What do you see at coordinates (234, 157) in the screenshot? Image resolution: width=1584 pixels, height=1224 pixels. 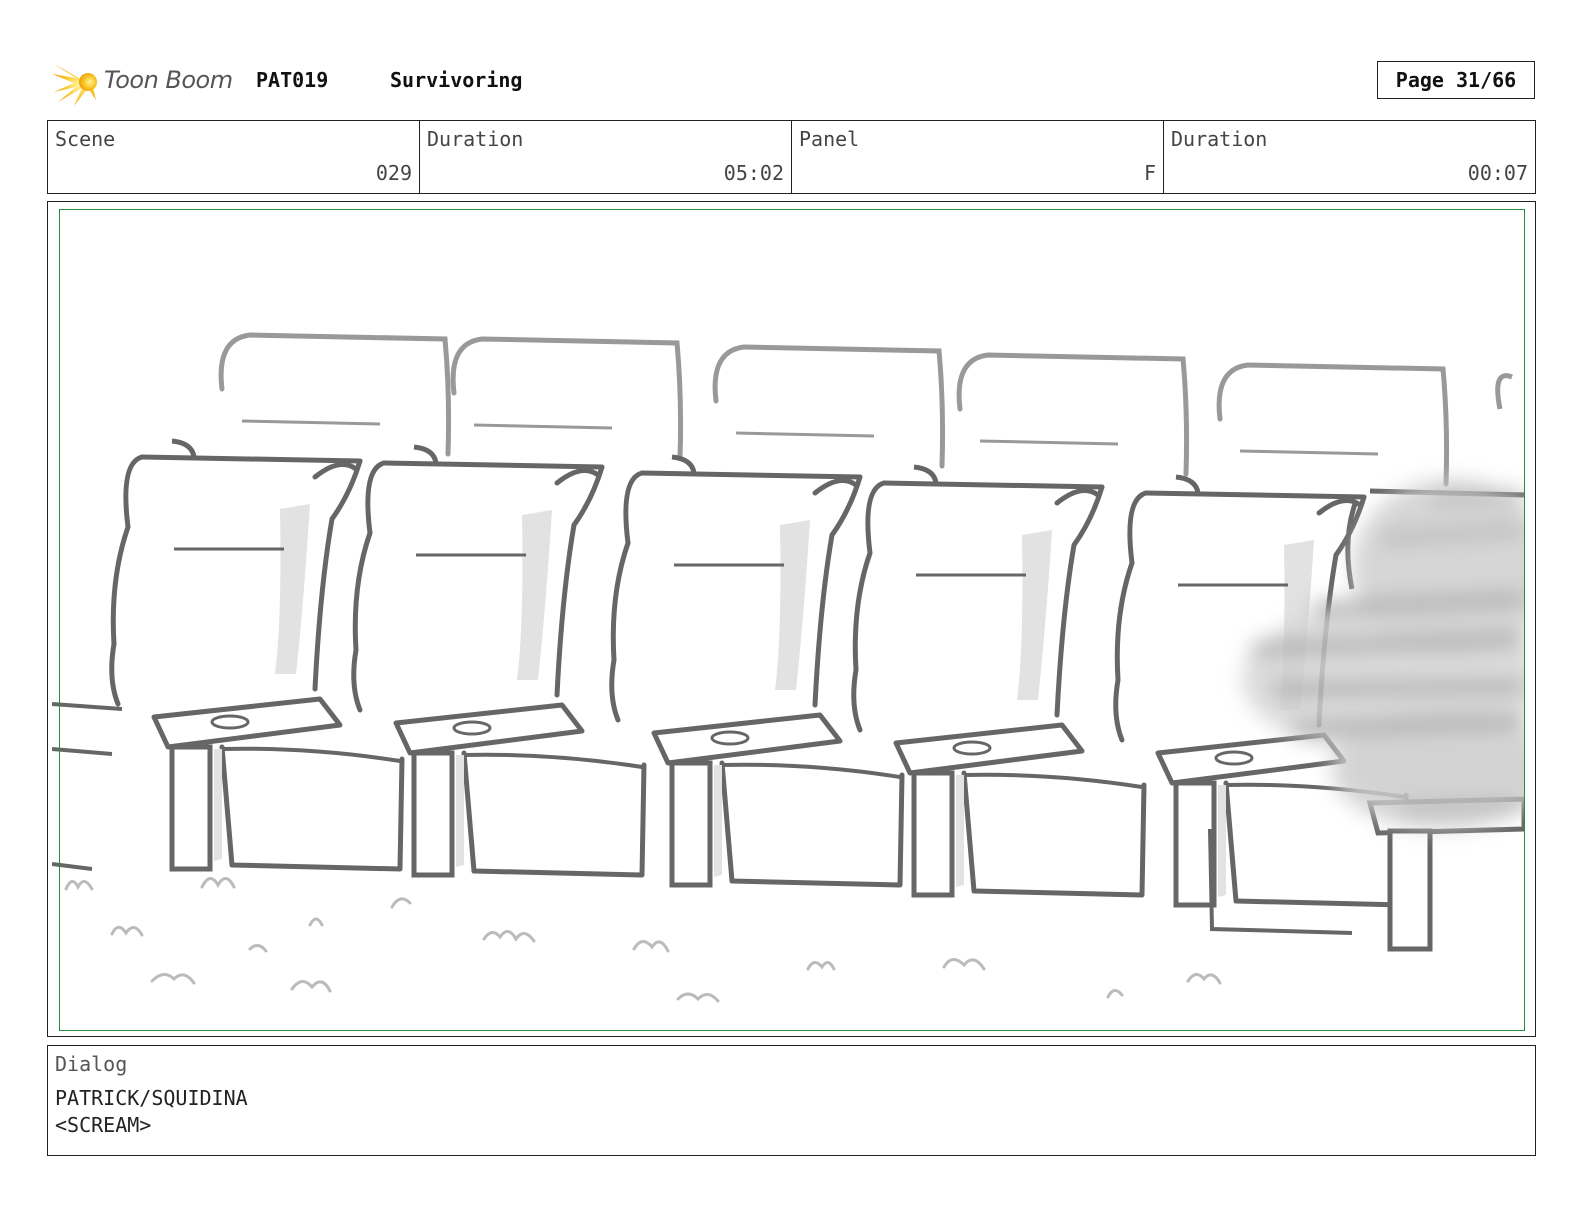 I see `scene-cell: Scene 029` at bounding box center [234, 157].